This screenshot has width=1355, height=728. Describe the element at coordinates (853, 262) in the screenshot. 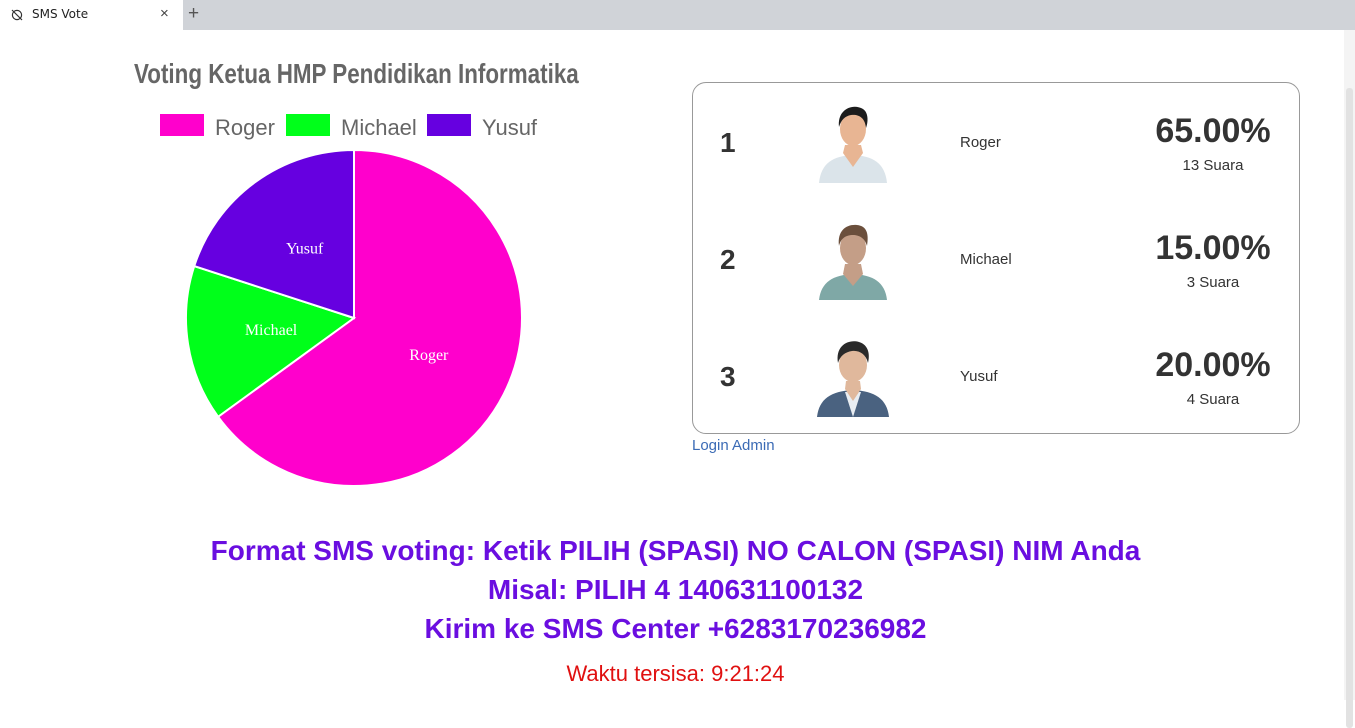

I see `man-teal-shirt-avatar-icon` at that location.